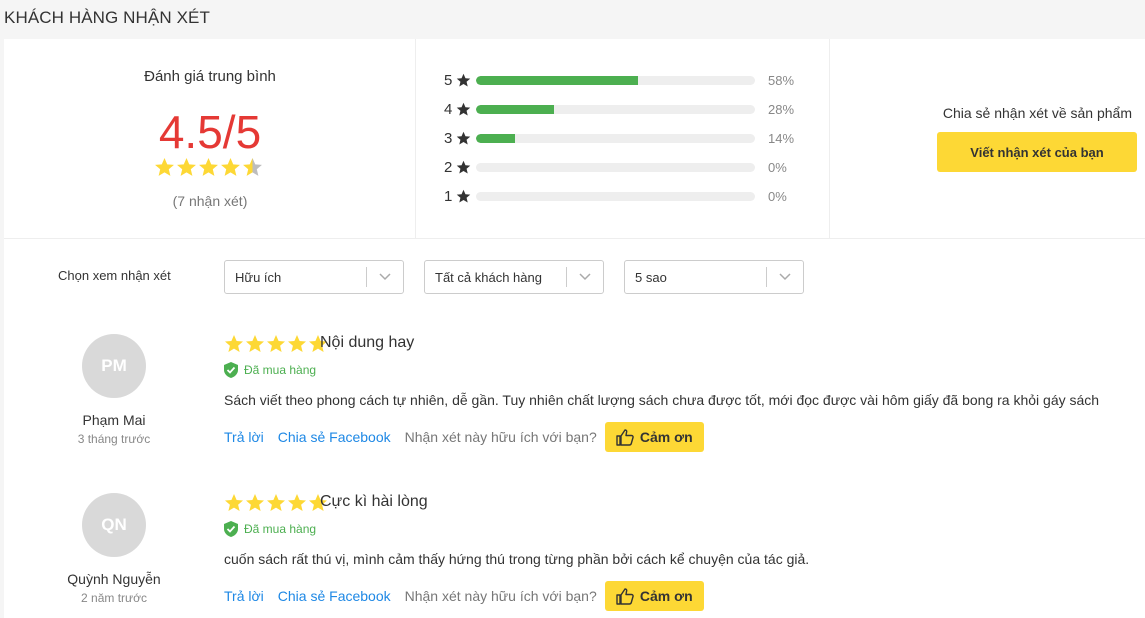 This screenshot has height=618, width=1145. I want to click on write-review-button: Viết nhận xét của bạn, so click(1037, 152).